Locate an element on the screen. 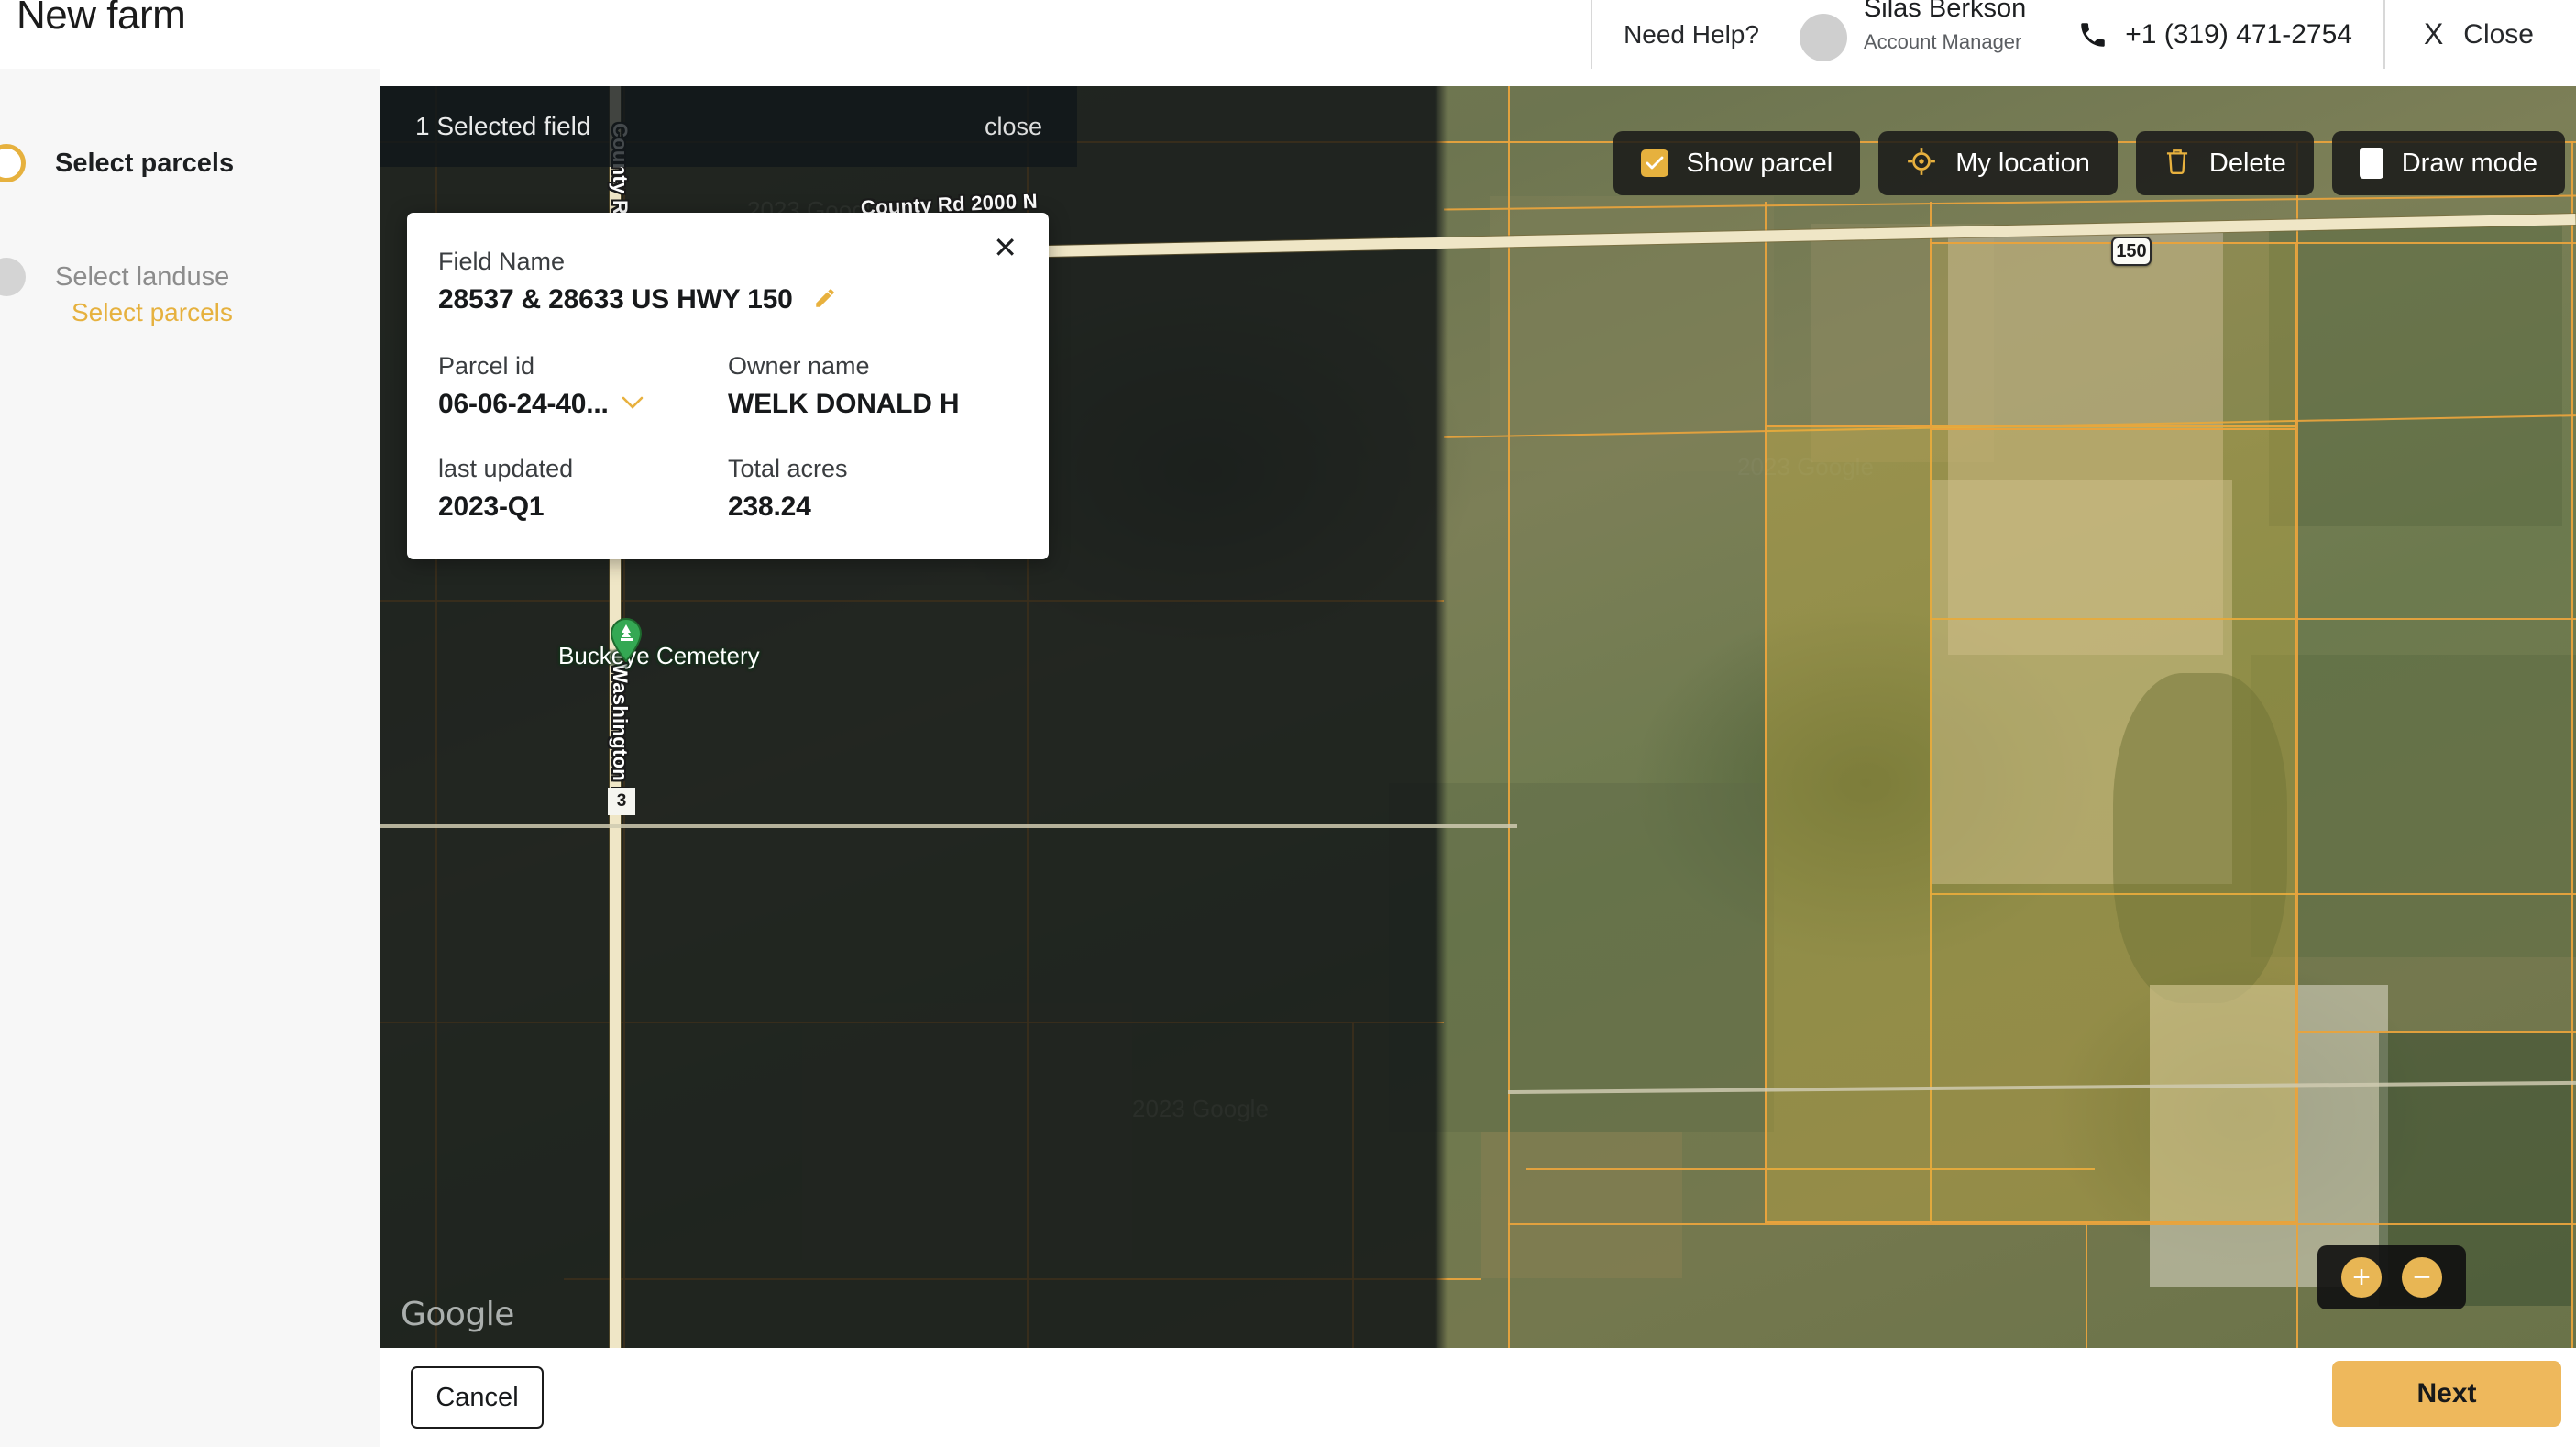 The width and height of the screenshot is (2576, 1447). phone-number: +1 (319) 471-2754 is located at coordinates (2238, 34).